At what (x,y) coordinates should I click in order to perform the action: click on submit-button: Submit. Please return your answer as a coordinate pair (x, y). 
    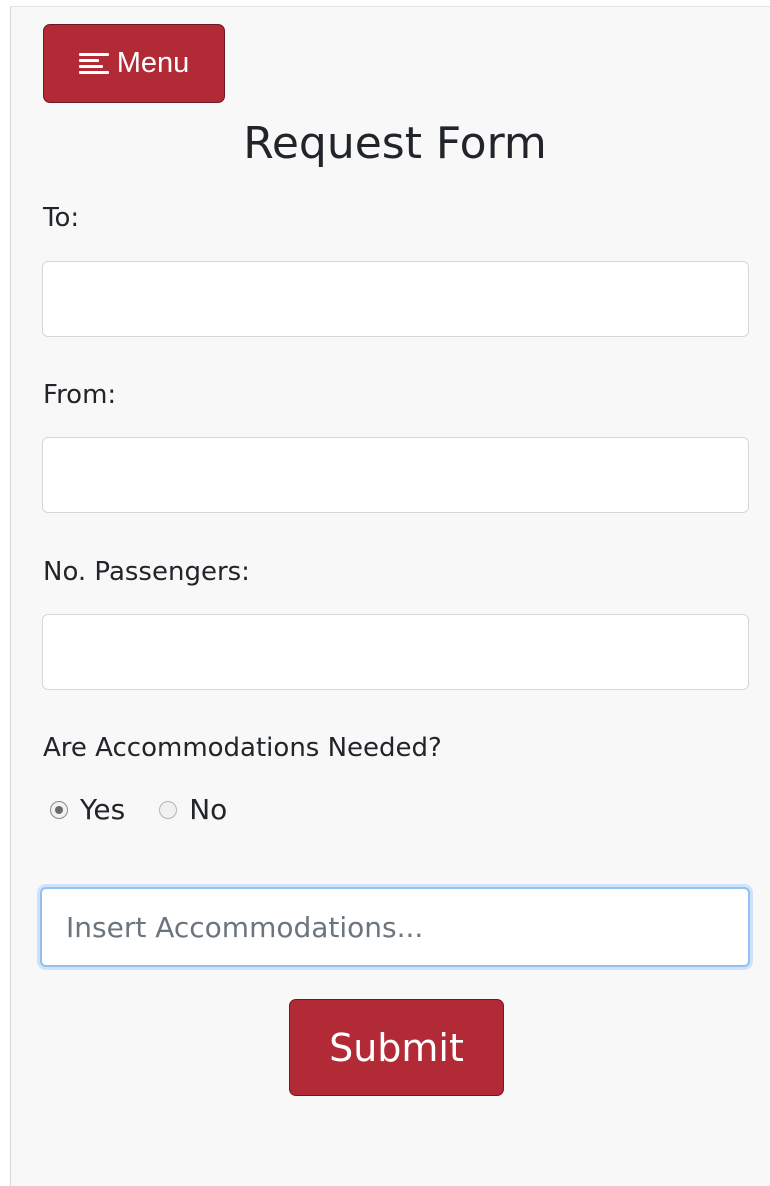
    Looking at the image, I should click on (396, 1047).